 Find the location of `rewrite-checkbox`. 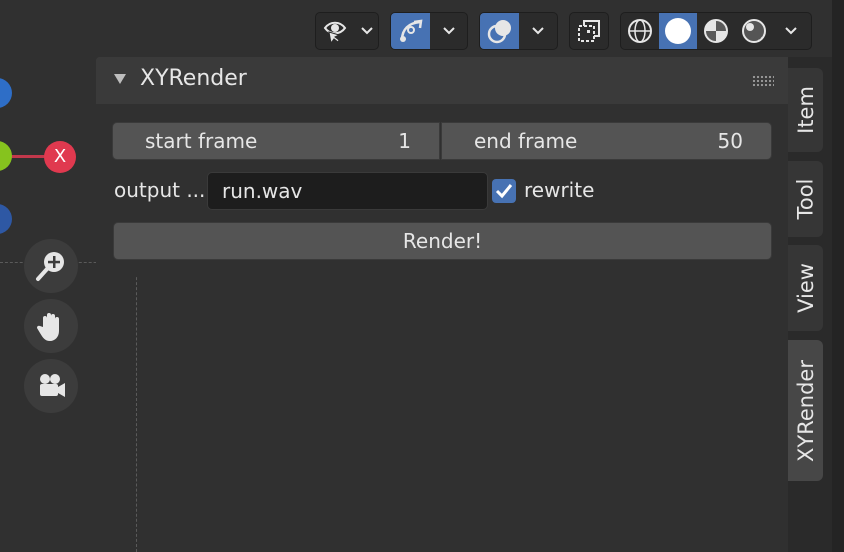

rewrite-checkbox is located at coordinates (504, 191).